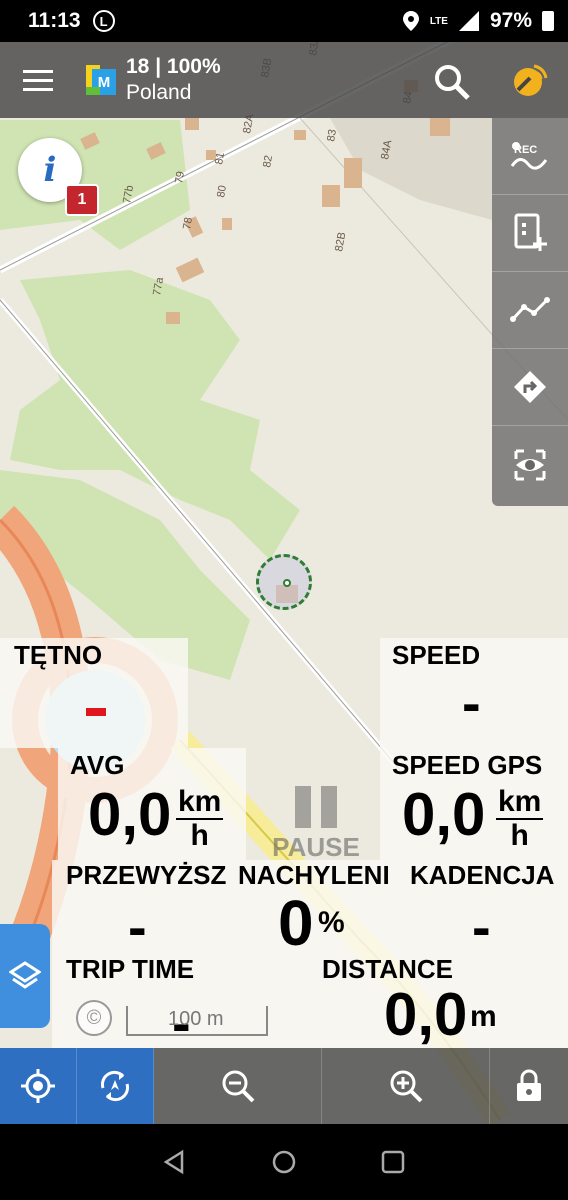 The height and width of the screenshot is (1200, 568). I want to click on rotate-icon, so click(115, 1086).